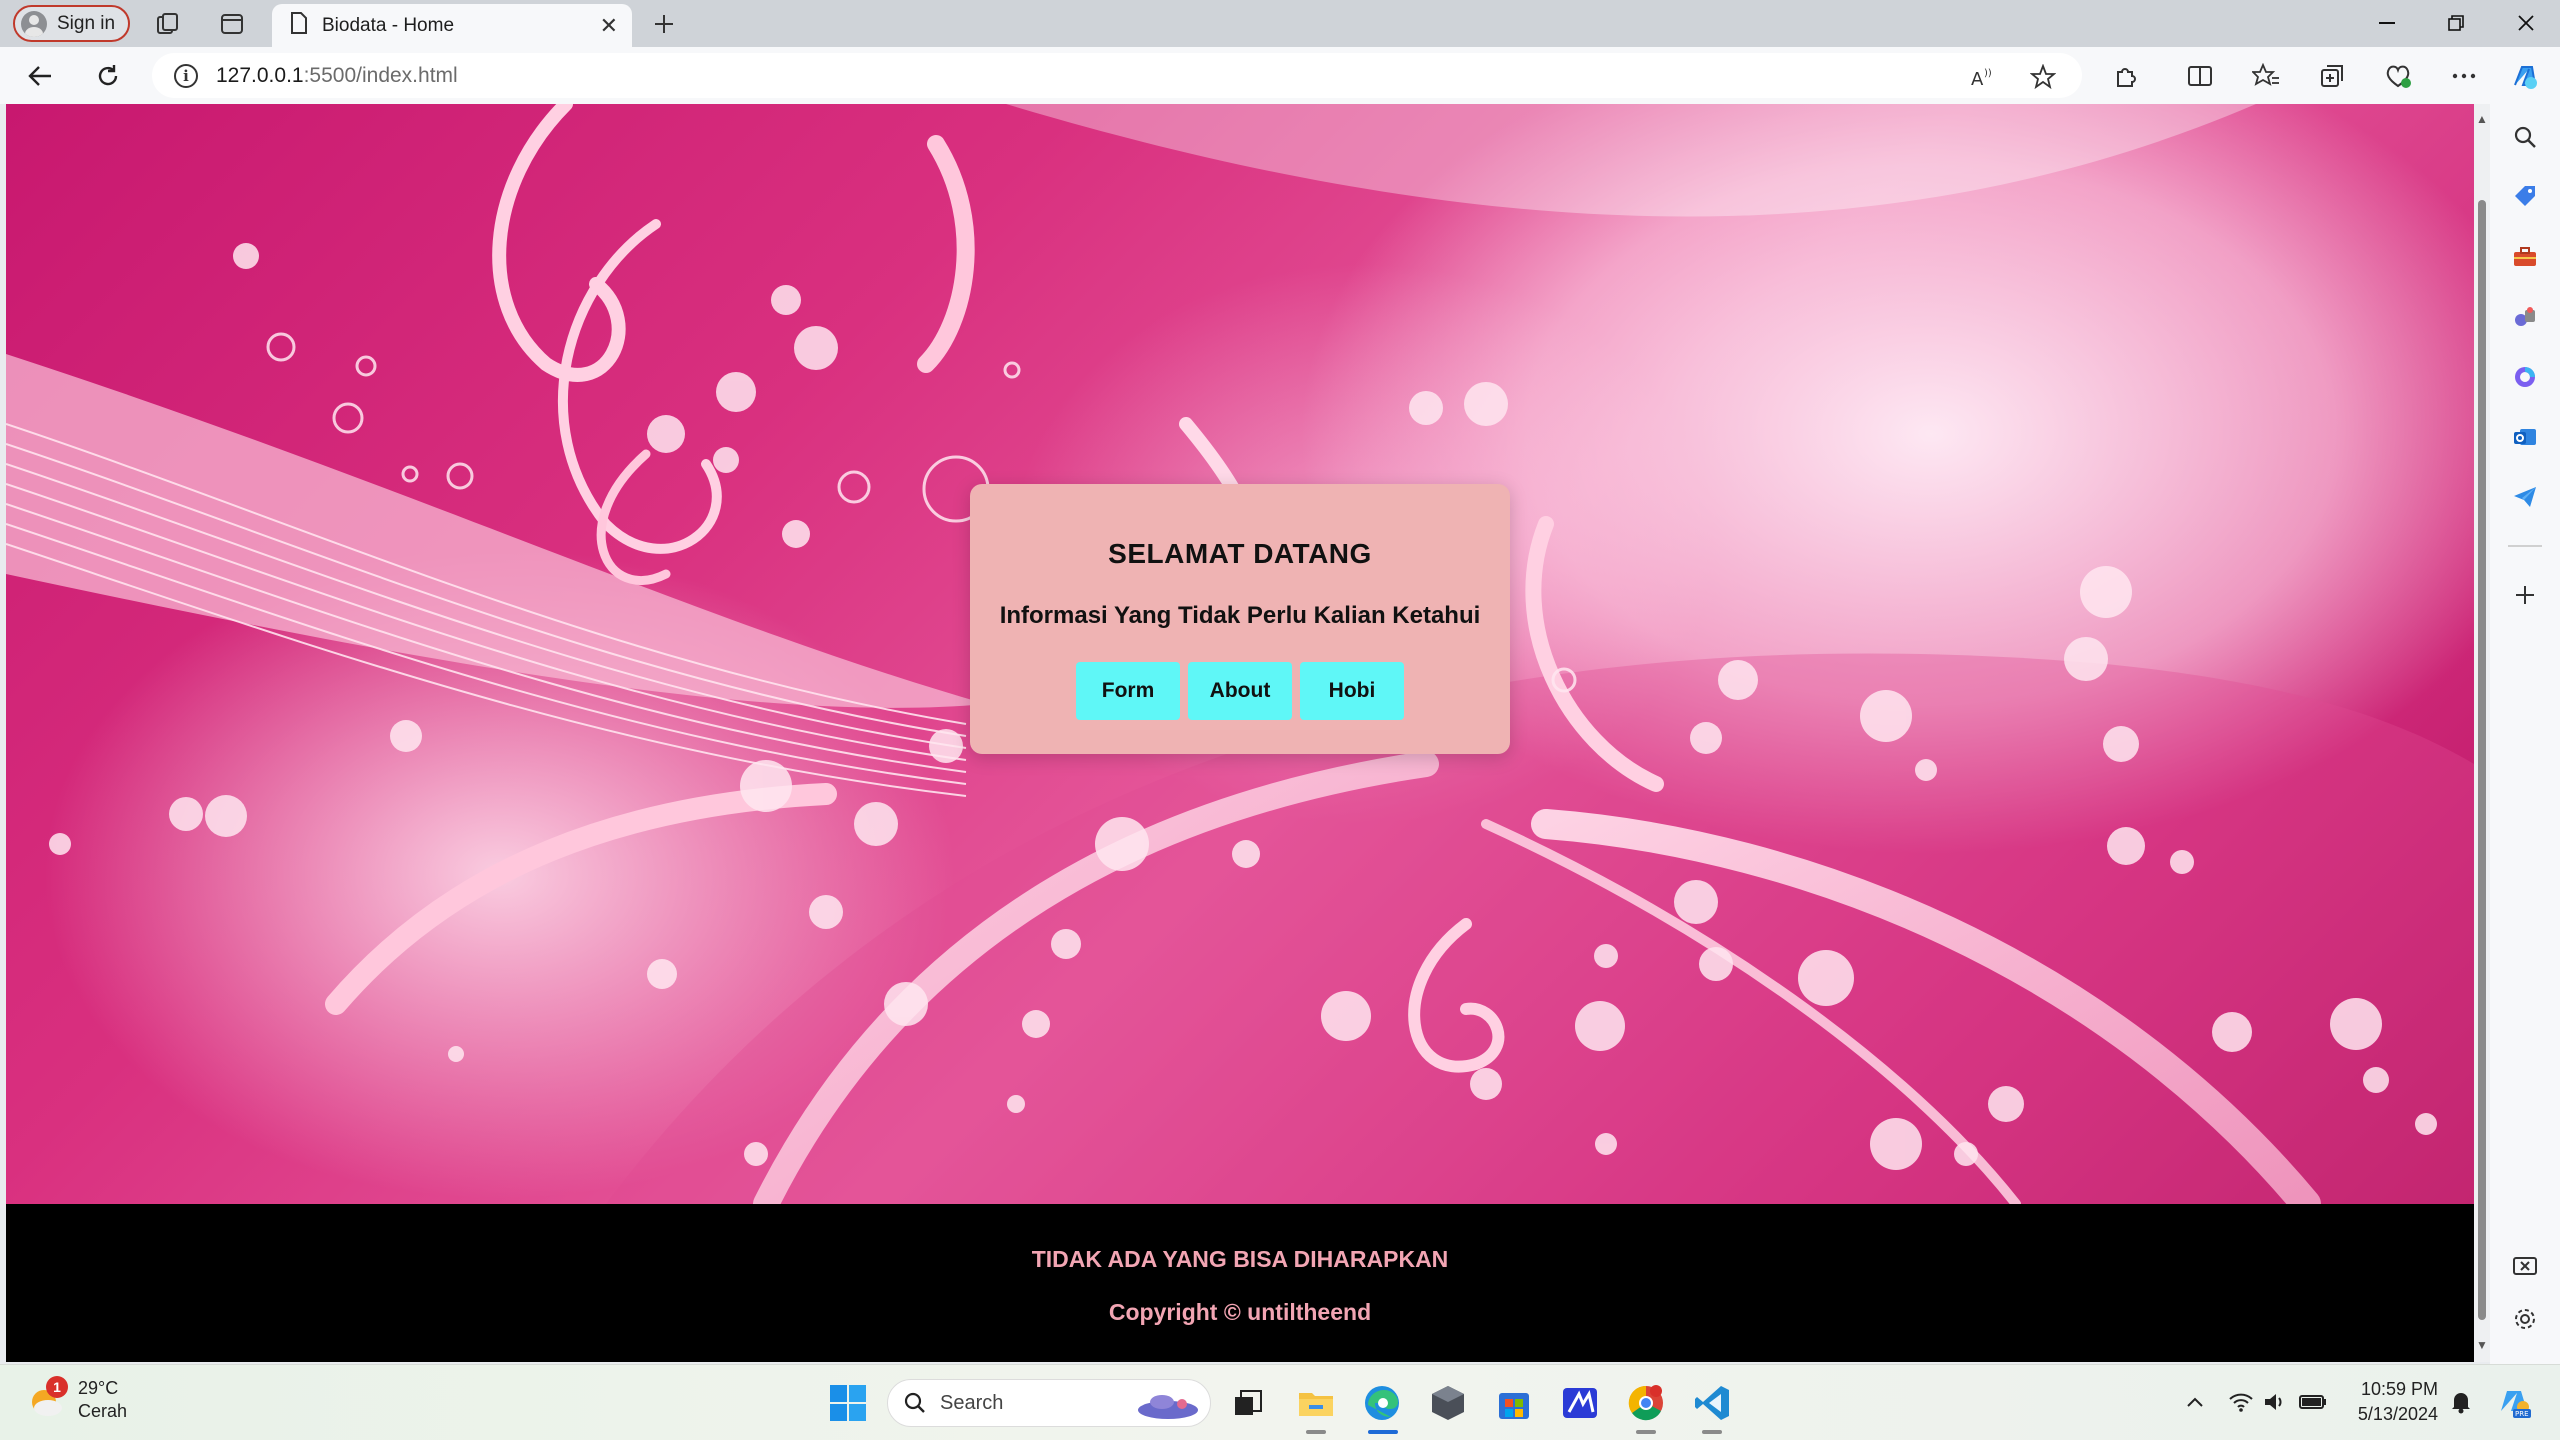  I want to click on weather-description: Cerah, so click(103, 1411).